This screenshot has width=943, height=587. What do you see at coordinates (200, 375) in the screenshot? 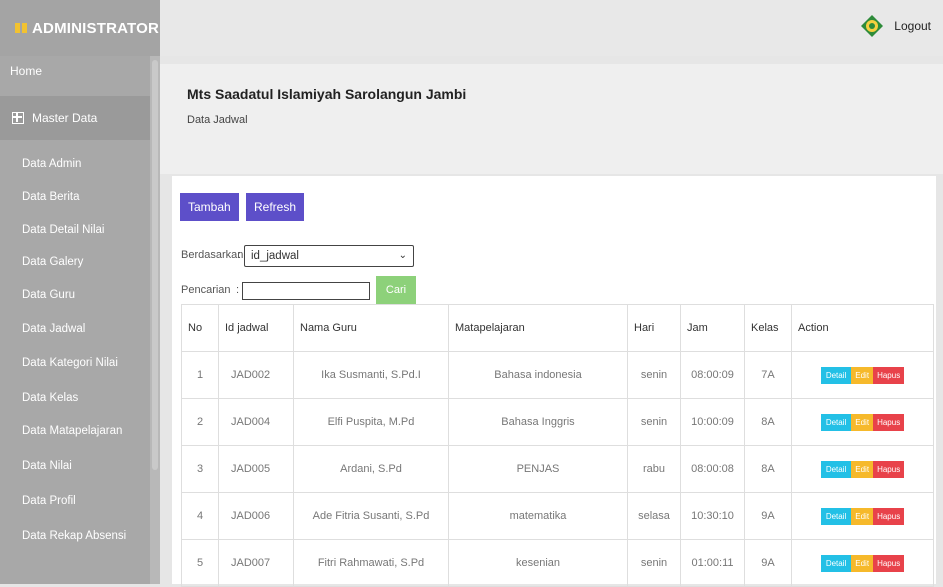
I see `cell-no: 1` at bounding box center [200, 375].